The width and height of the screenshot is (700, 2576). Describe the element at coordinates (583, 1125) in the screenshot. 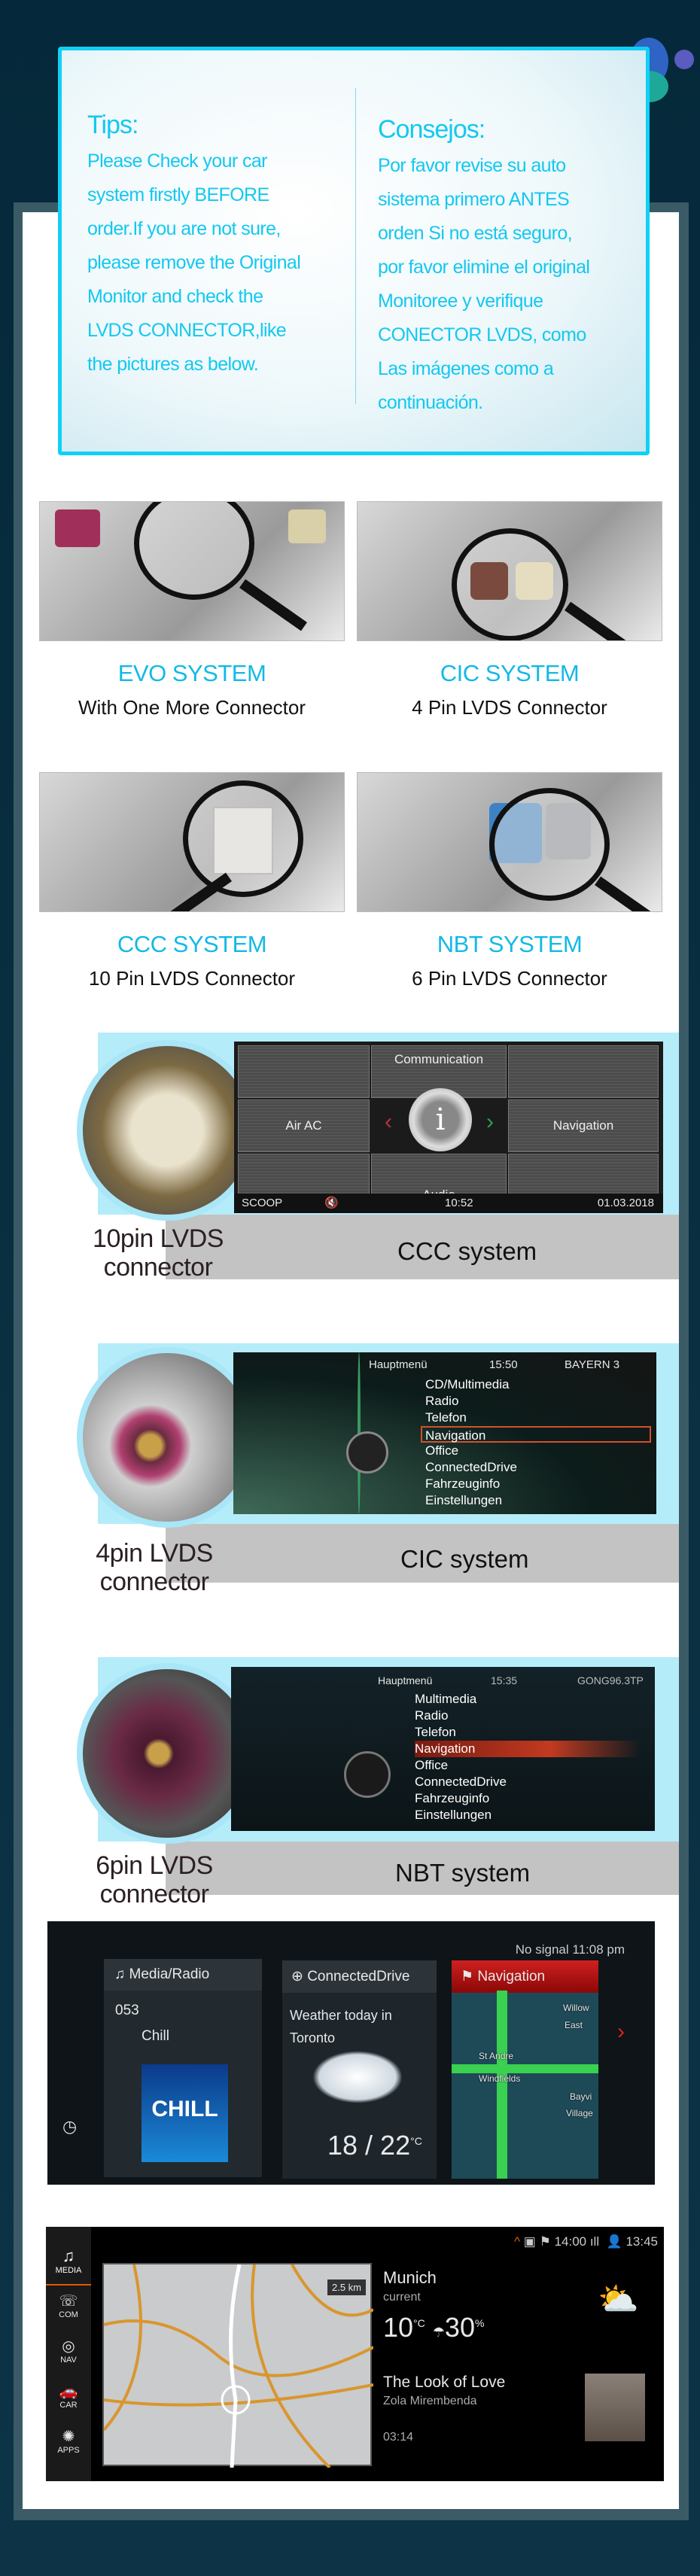

I see `ccc-menu-navigation: Navigation` at that location.